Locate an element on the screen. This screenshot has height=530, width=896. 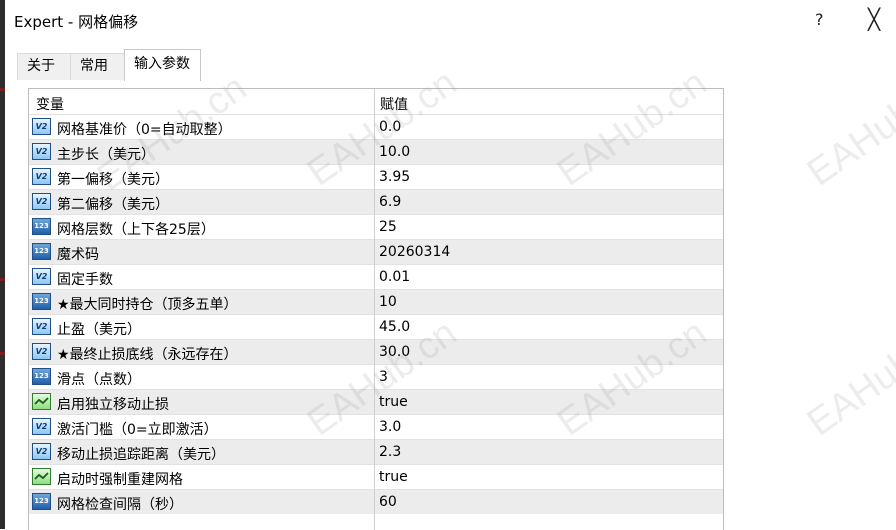
param-value: 3 is located at coordinates (383, 377).